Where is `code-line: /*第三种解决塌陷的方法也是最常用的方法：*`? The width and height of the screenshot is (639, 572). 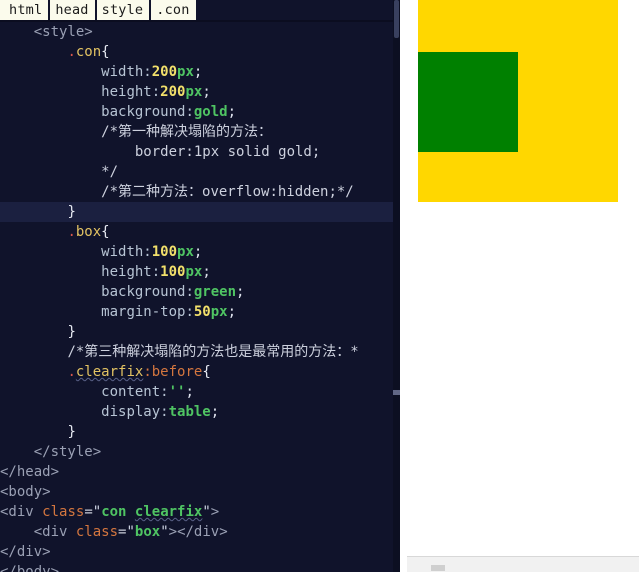
code-line: /*第三种解决塌陷的方法也是最常用的方法：* is located at coordinates (200, 352).